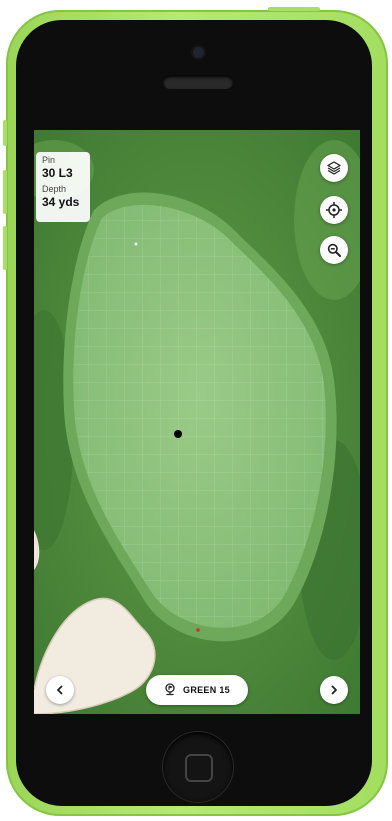 The width and height of the screenshot is (392, 821). I want to click on previous-green-button, so click(60, 690).